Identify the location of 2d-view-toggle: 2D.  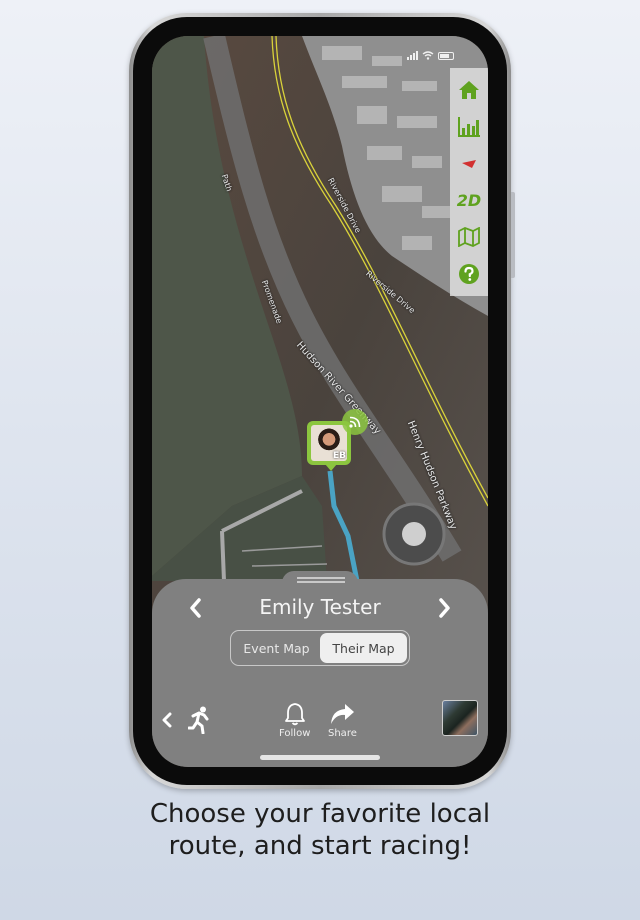
(469, 200).